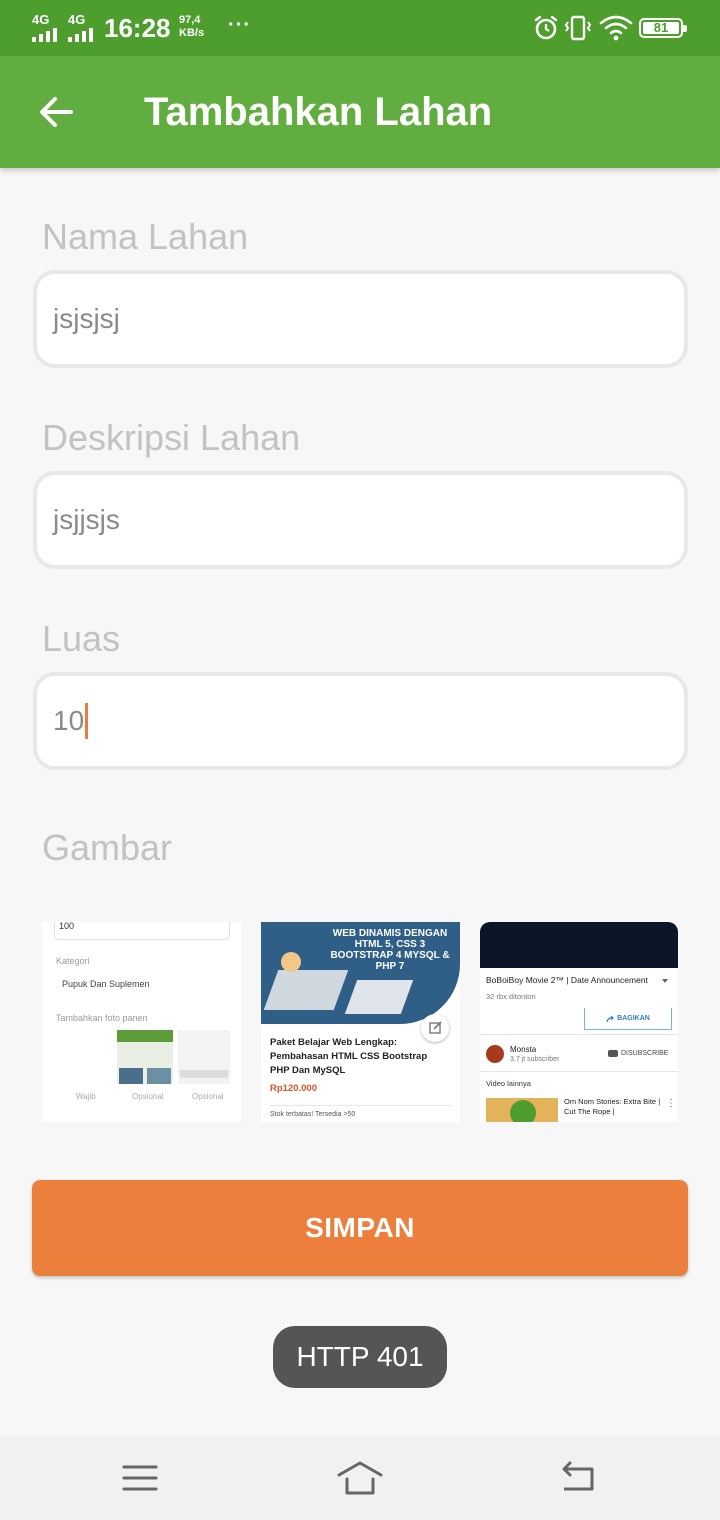  Describe the element at coordinates (81, 638) in the screenshot. I see `area-label: Luas` at that location.